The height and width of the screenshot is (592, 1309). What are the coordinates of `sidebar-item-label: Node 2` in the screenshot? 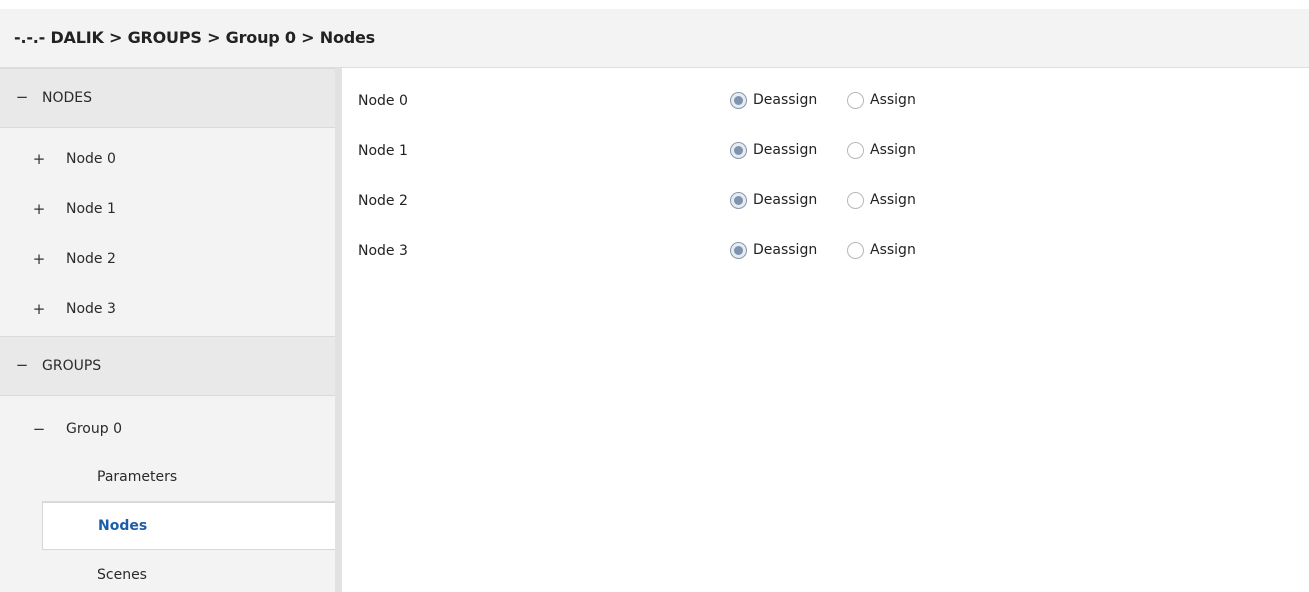 It's located at (91, 259).